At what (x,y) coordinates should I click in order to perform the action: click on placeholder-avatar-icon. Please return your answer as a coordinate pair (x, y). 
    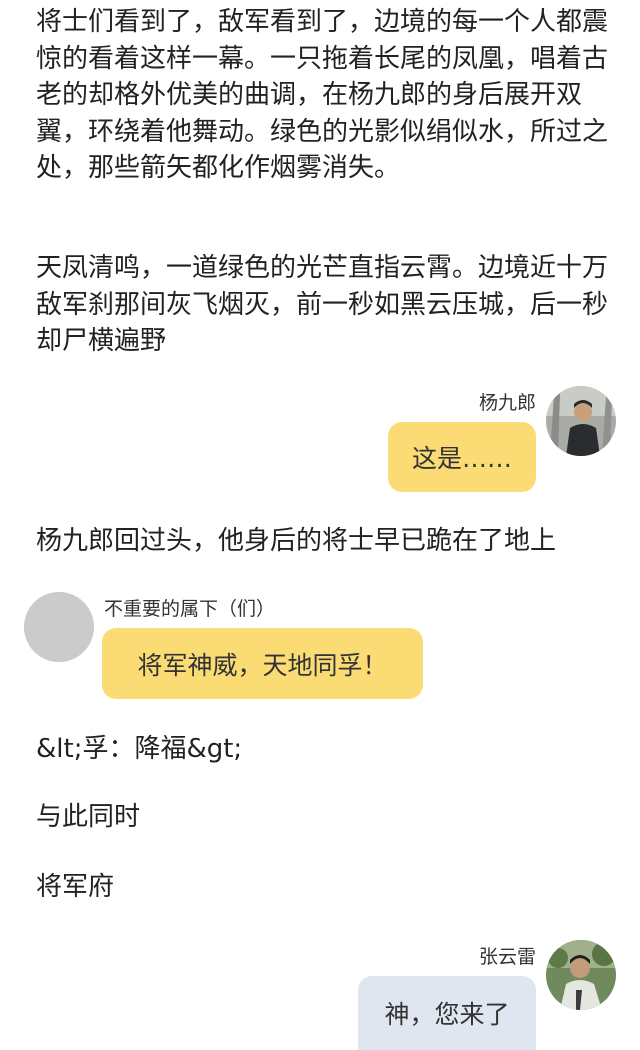
    Looking at the image, I should click on (59, 627).